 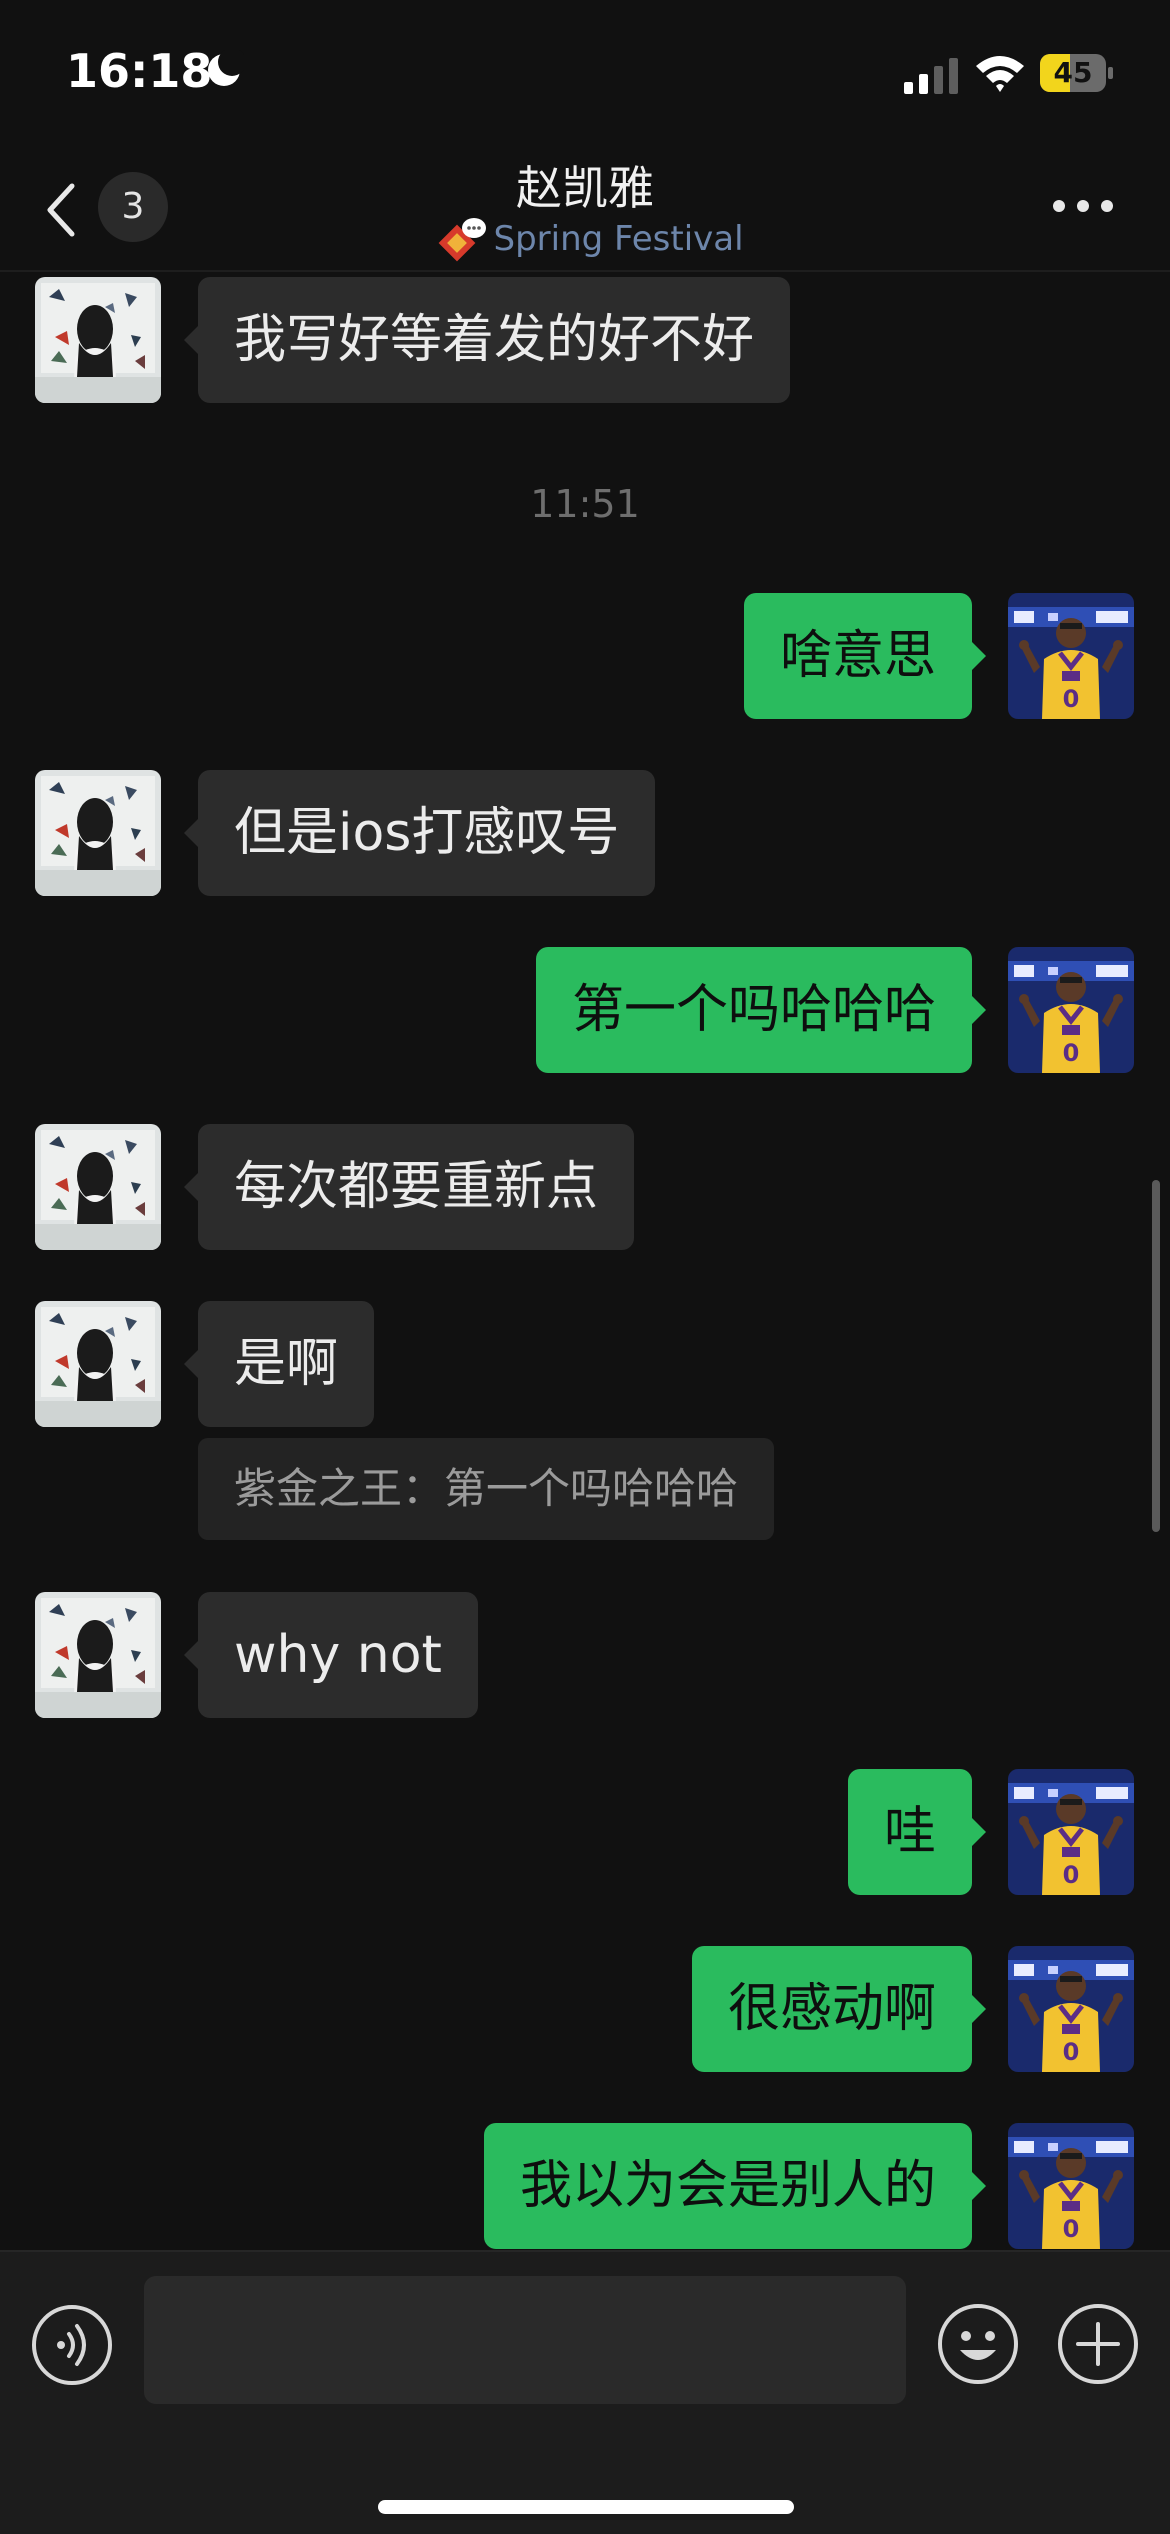 What do you see at coordinates (585, 185) in the screenshot?
I see `chat-title: 赵凯雅` at bounding box center [585, 185].